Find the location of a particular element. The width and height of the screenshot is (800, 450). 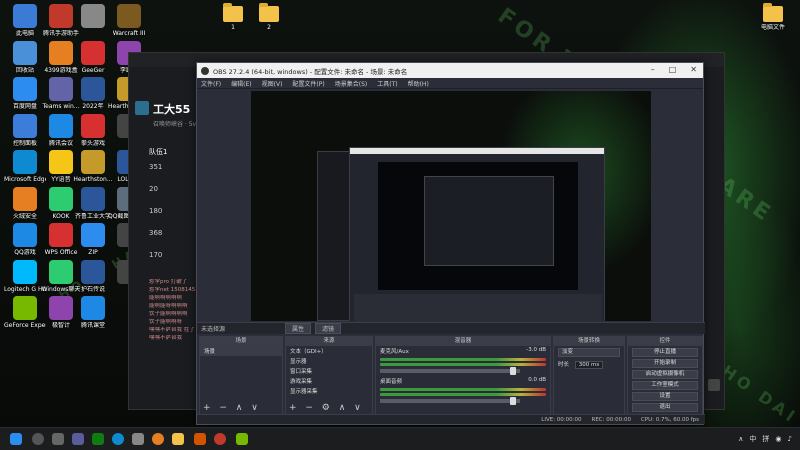

preview-nested-obs is located at coordinates (477, 234).